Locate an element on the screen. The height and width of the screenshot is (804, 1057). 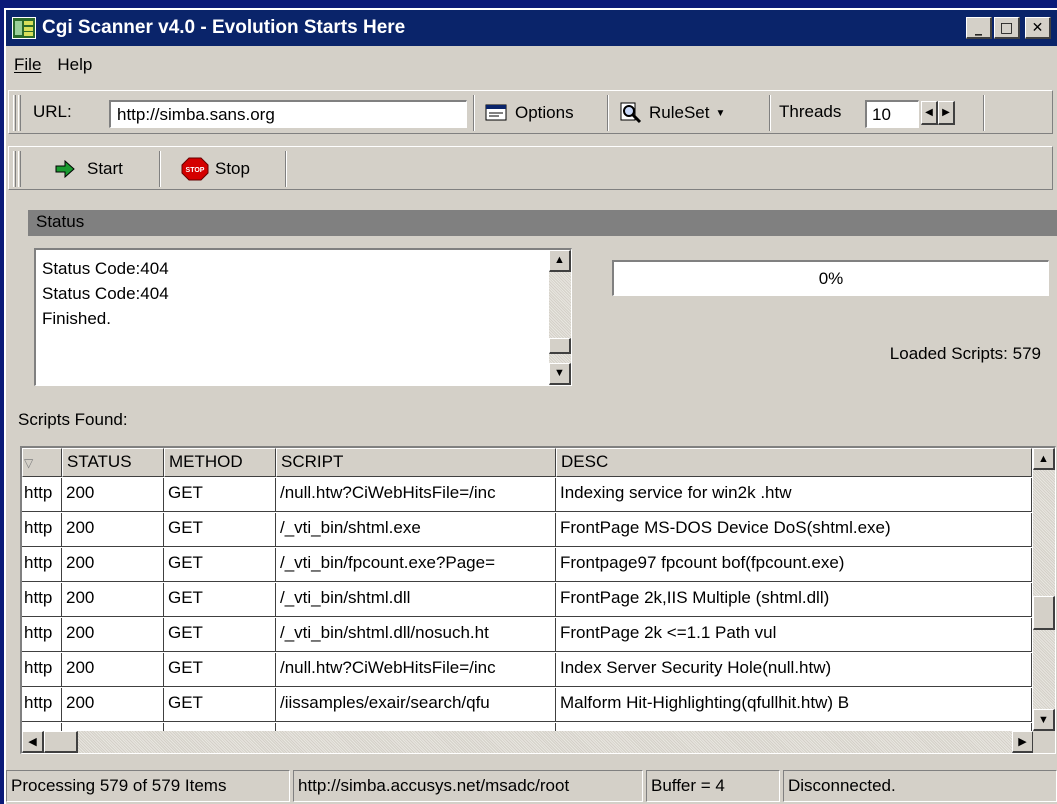
menu-help: Help is located at coordinates (74, 65).